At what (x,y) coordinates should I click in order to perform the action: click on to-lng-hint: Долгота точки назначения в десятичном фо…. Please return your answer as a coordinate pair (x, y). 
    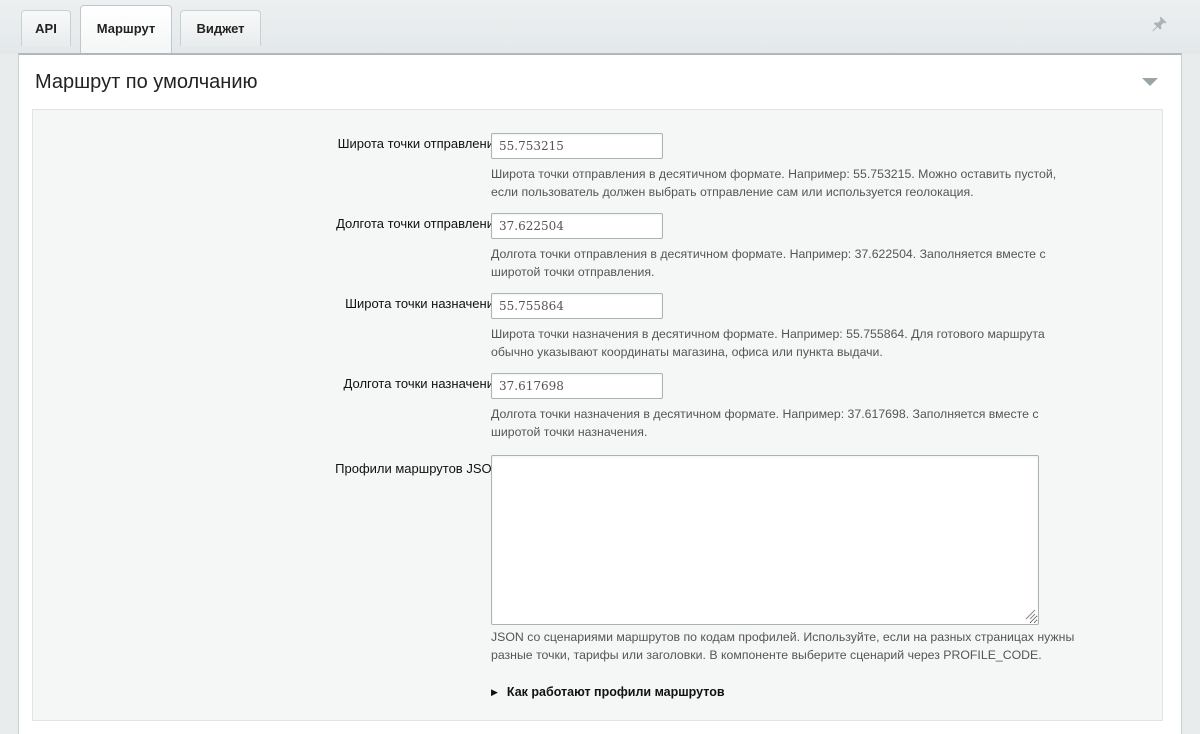
    Looking at the image, I should click on (811, 423).